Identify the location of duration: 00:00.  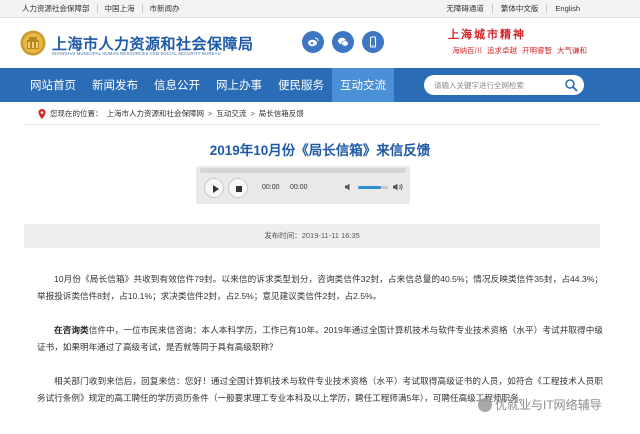
(299, 187).